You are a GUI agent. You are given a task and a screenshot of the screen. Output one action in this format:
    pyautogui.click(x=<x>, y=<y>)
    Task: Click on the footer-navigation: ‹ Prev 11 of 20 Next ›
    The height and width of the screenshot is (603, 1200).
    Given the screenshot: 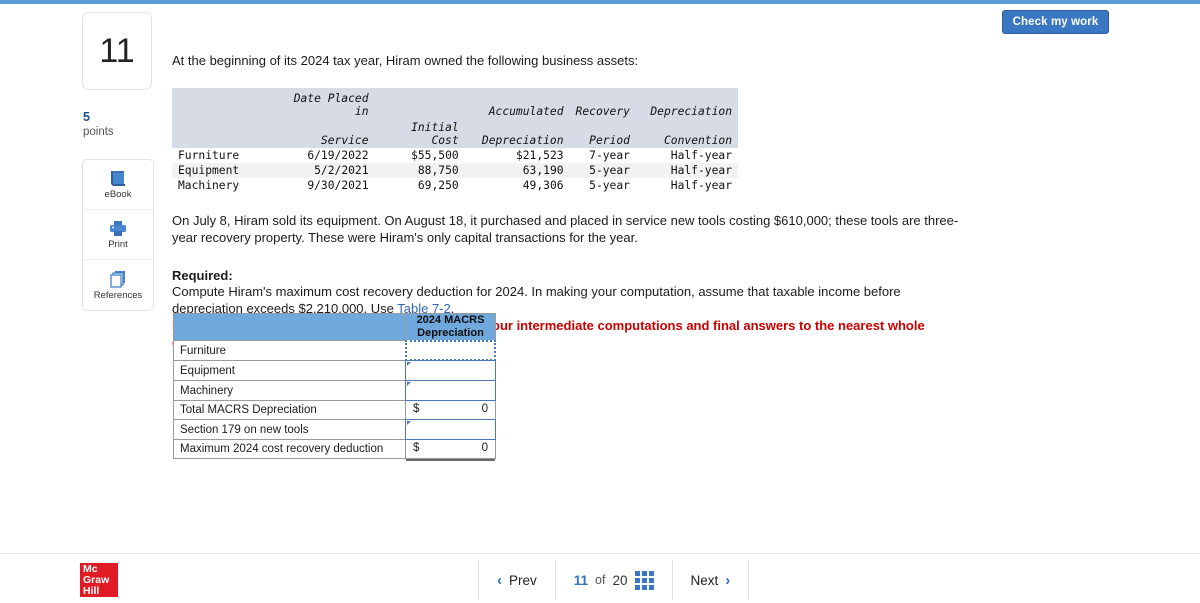 What is the action you would take?
    pyautogui.click(x=614, y=580)
    